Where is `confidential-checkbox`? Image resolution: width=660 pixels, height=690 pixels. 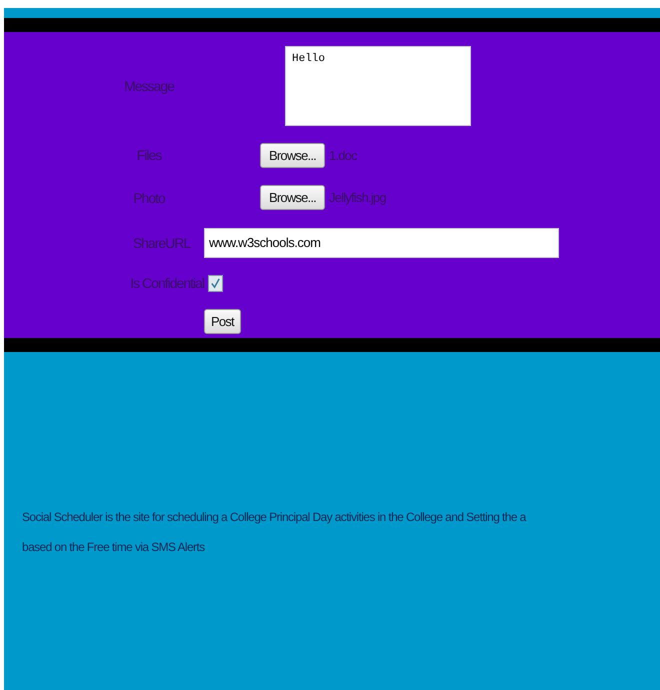
confidential-checkbox is located at coordinates (215, 283).